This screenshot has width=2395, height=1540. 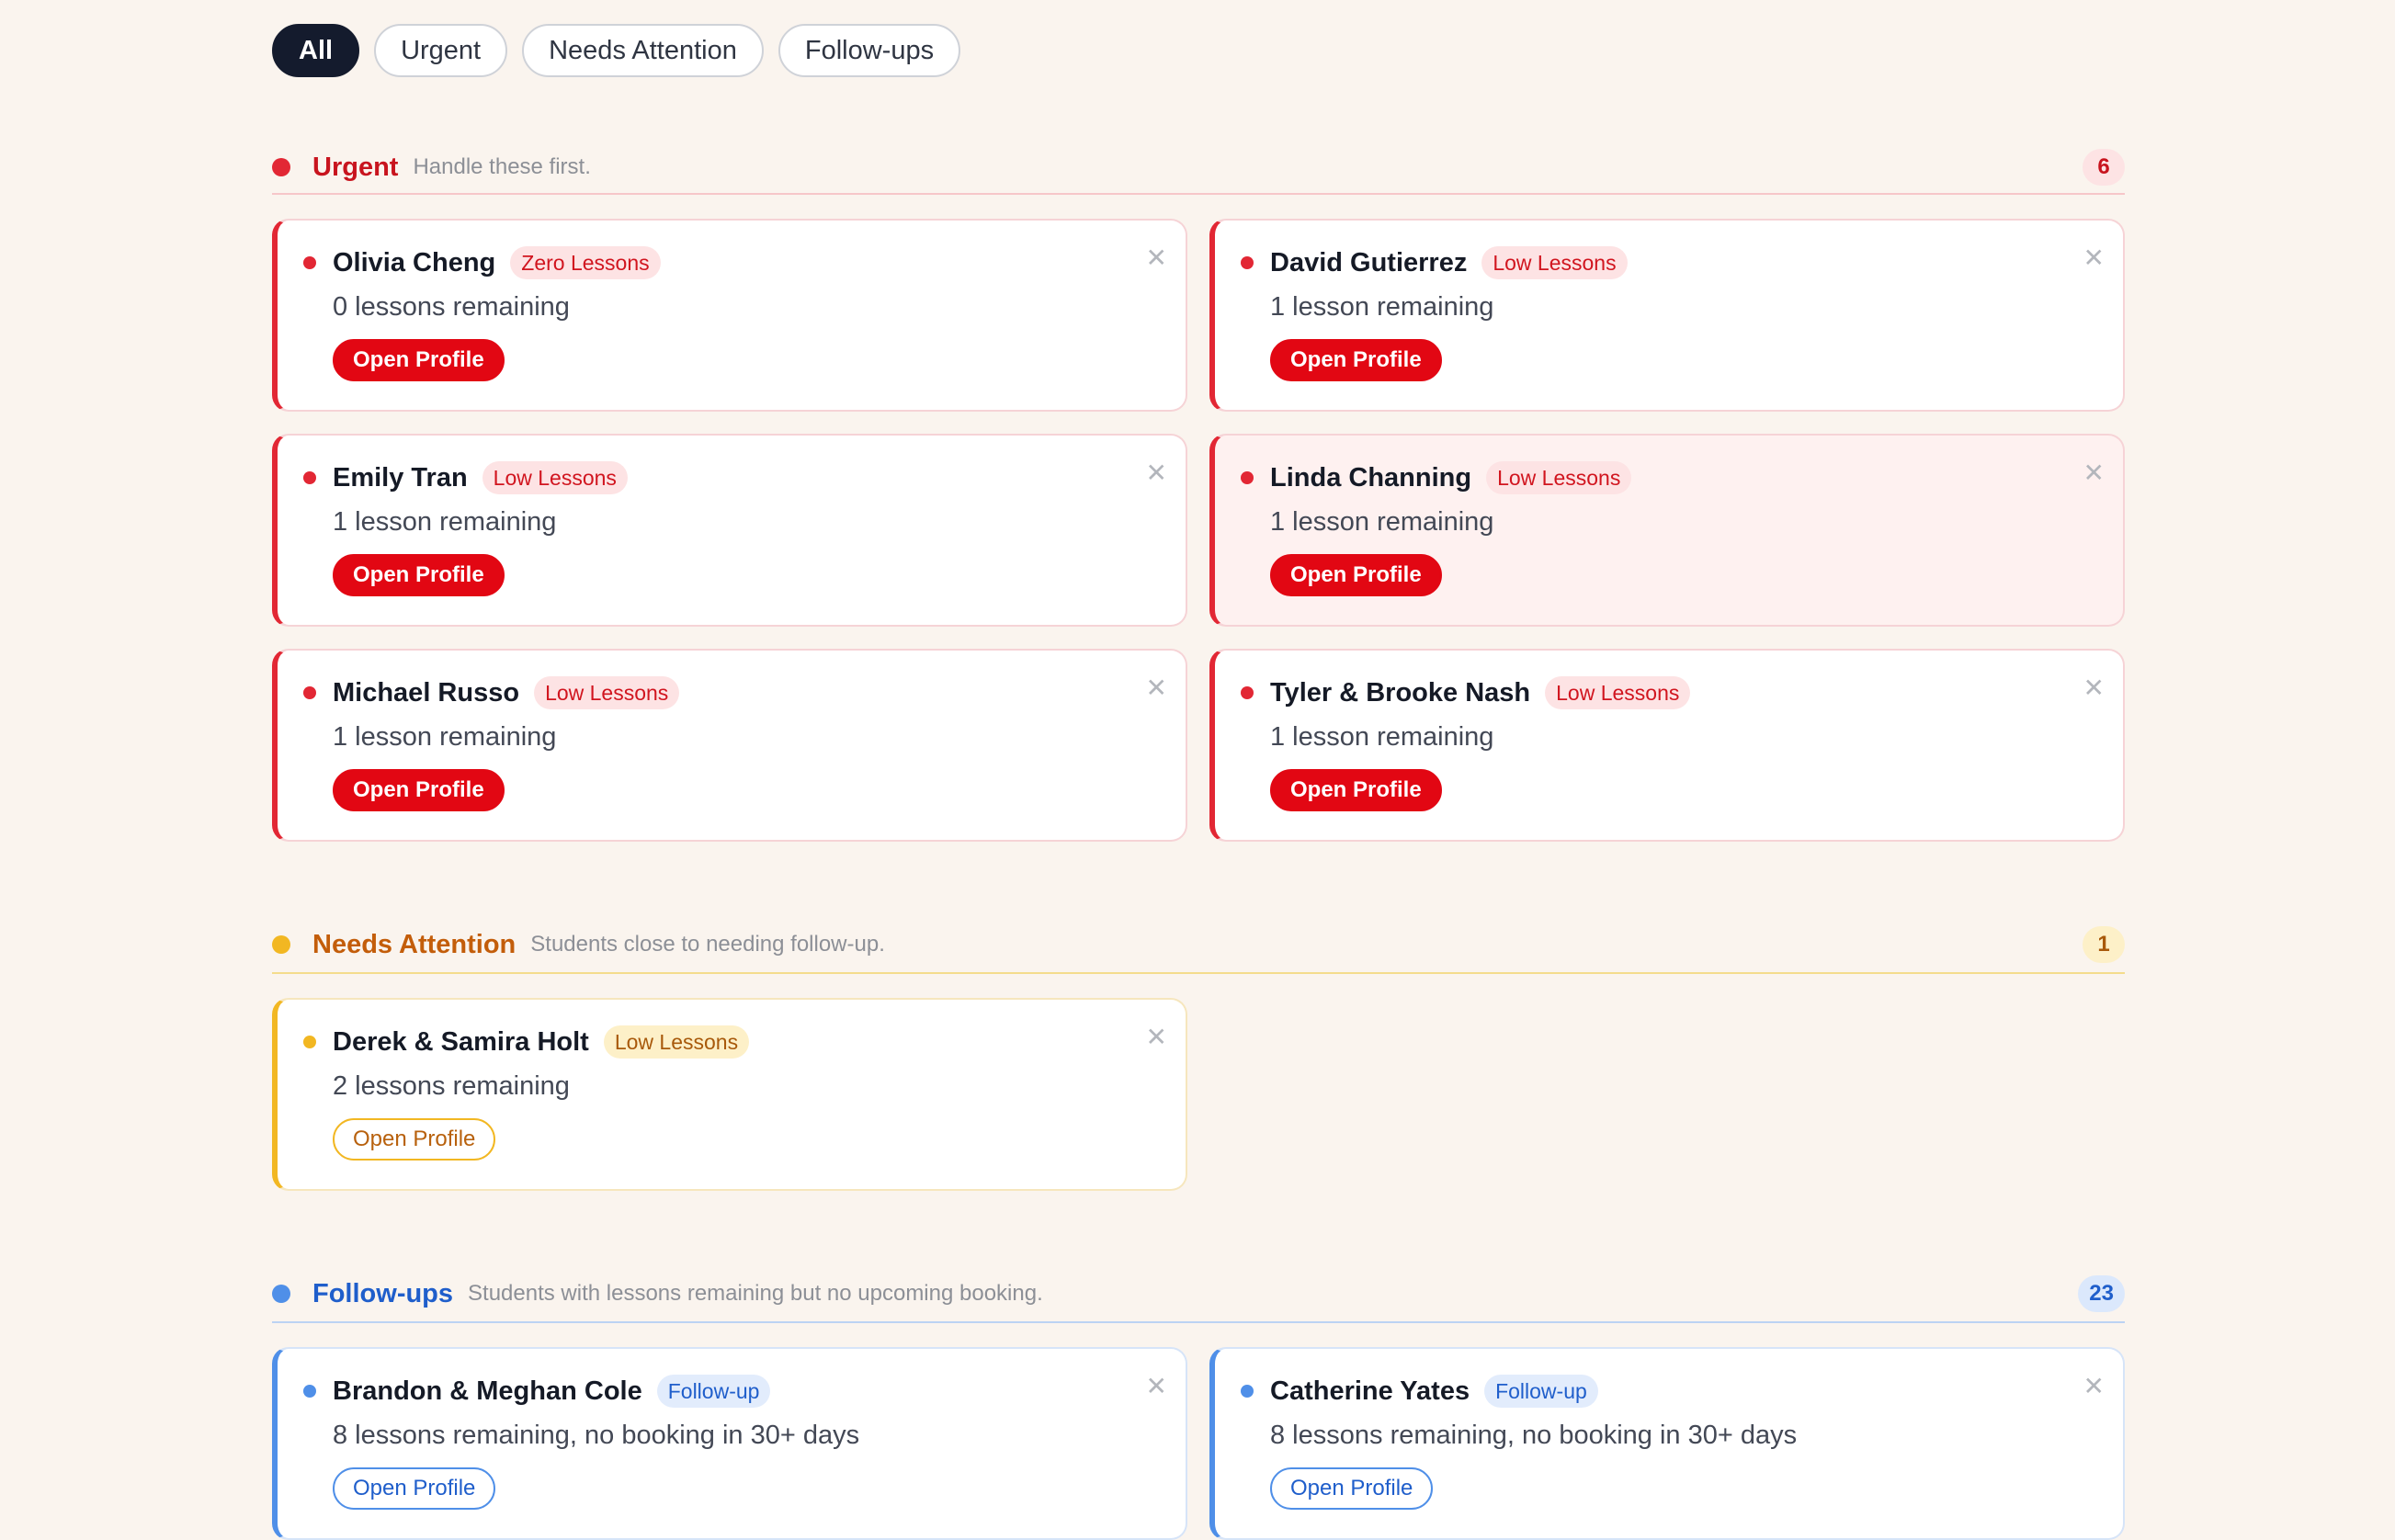 I want to click on section-count-badge: 6, so click(x=2104, y=167).